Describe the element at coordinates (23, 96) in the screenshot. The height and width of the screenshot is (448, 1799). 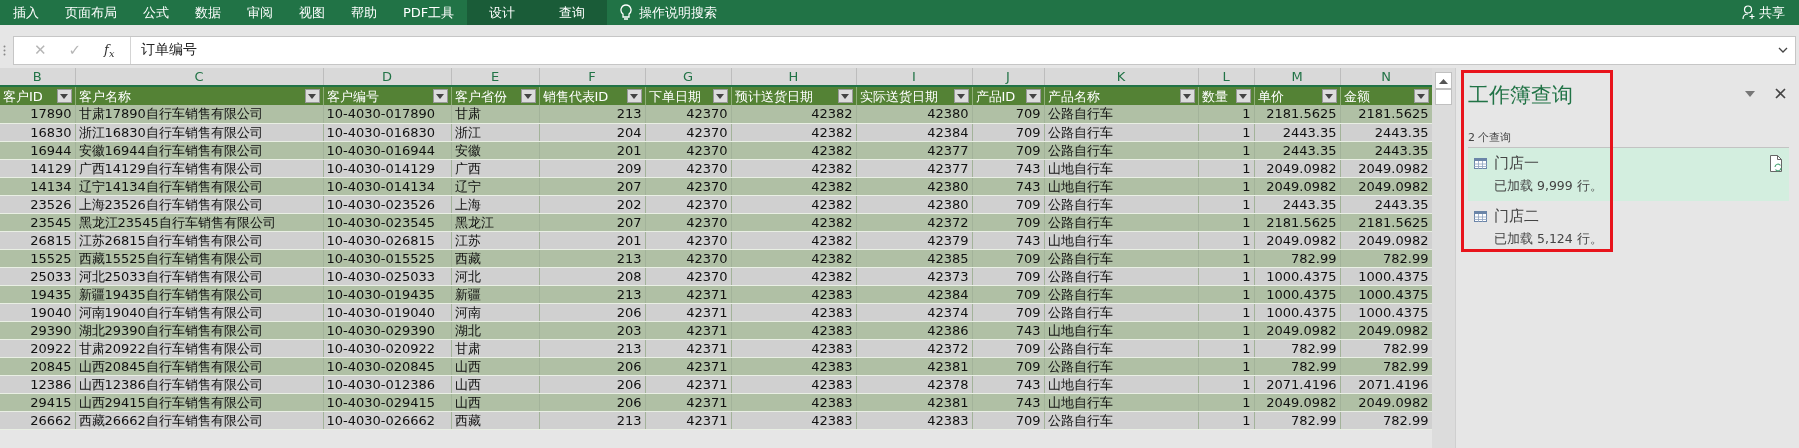
I see `column-header: 客户ID` at that location.